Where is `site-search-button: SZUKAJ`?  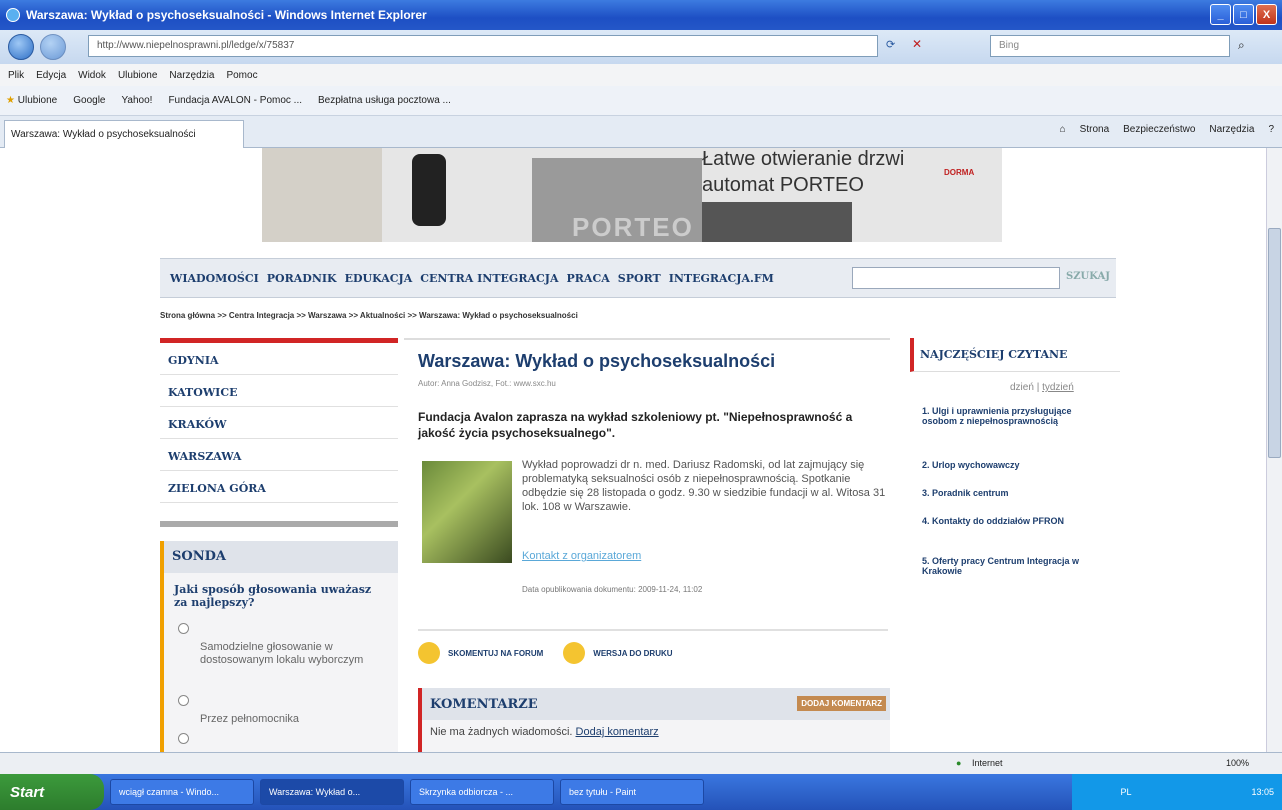 site-search-button: SZUKAJ is located at coordinates (1088, 276).